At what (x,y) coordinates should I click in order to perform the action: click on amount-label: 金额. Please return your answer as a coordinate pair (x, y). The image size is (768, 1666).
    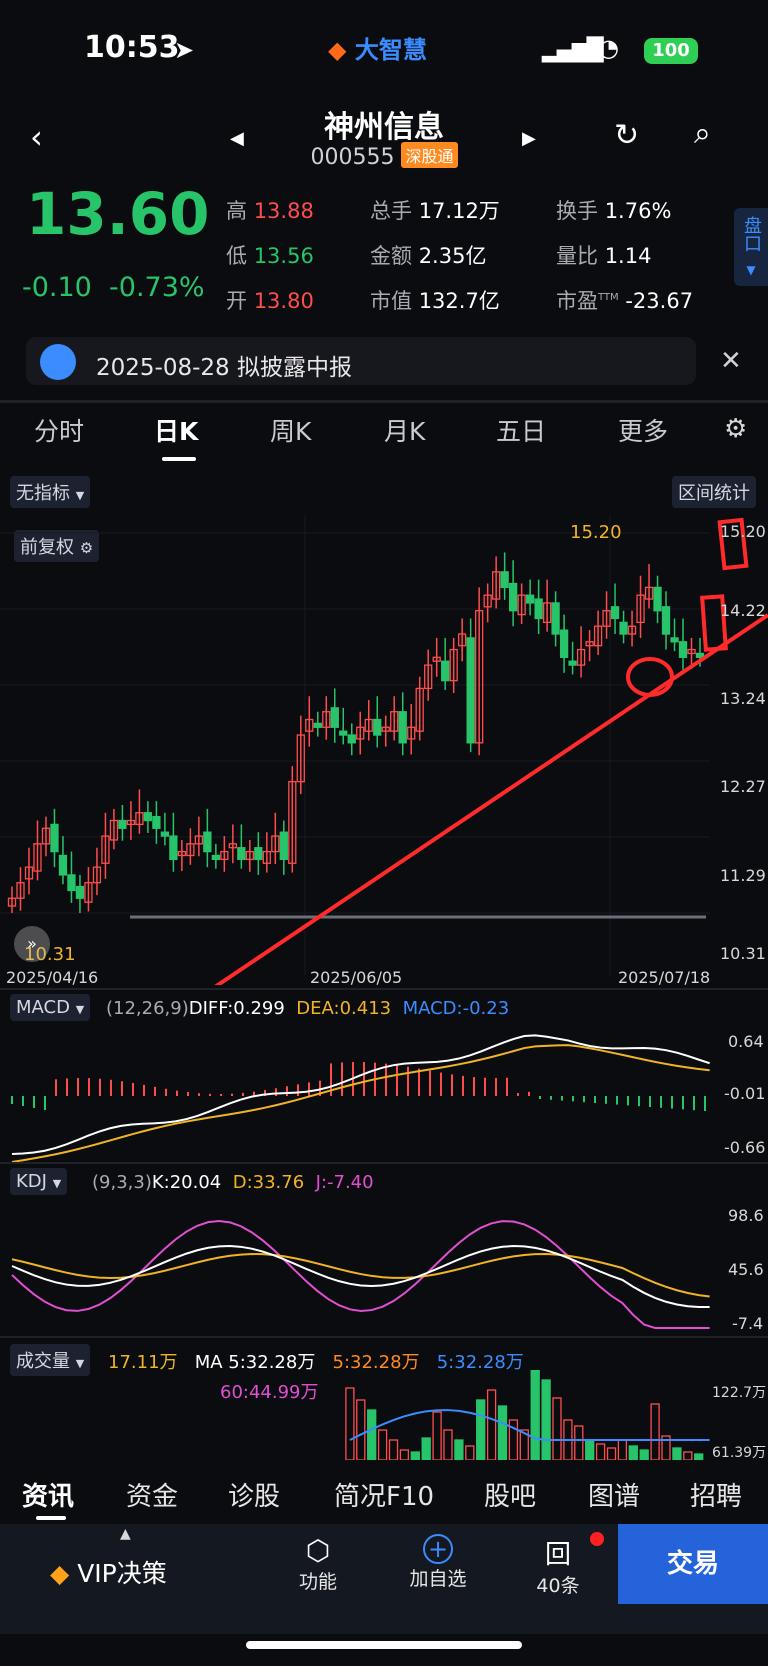
    Looking at the image, I should click on (391, 256).